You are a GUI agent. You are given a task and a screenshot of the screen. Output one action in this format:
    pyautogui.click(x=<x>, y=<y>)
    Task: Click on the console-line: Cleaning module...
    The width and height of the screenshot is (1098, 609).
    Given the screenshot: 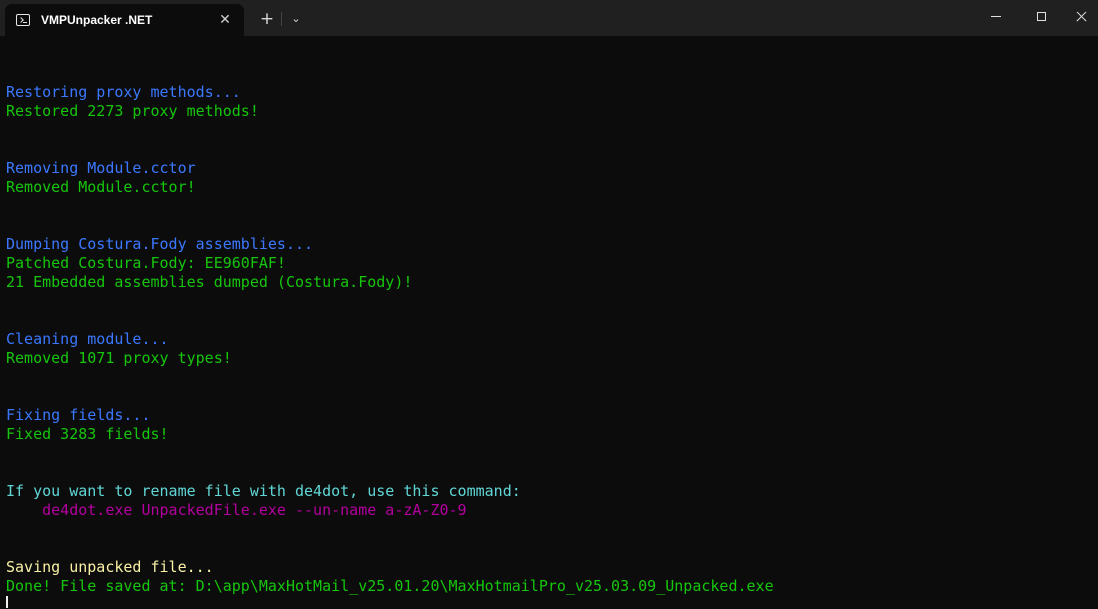 What is the action you would take?
    pyautogui.click(x=87, y=339)
    